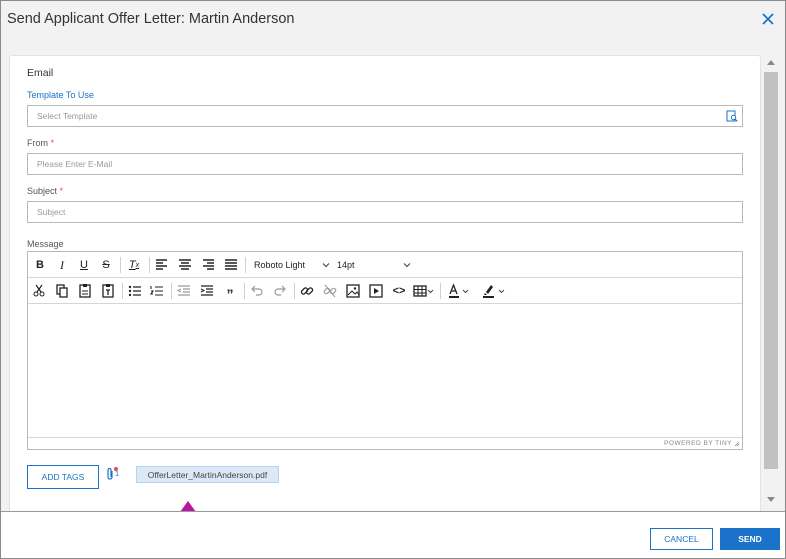  I want to click on align-right-icon, so click(208, 265).